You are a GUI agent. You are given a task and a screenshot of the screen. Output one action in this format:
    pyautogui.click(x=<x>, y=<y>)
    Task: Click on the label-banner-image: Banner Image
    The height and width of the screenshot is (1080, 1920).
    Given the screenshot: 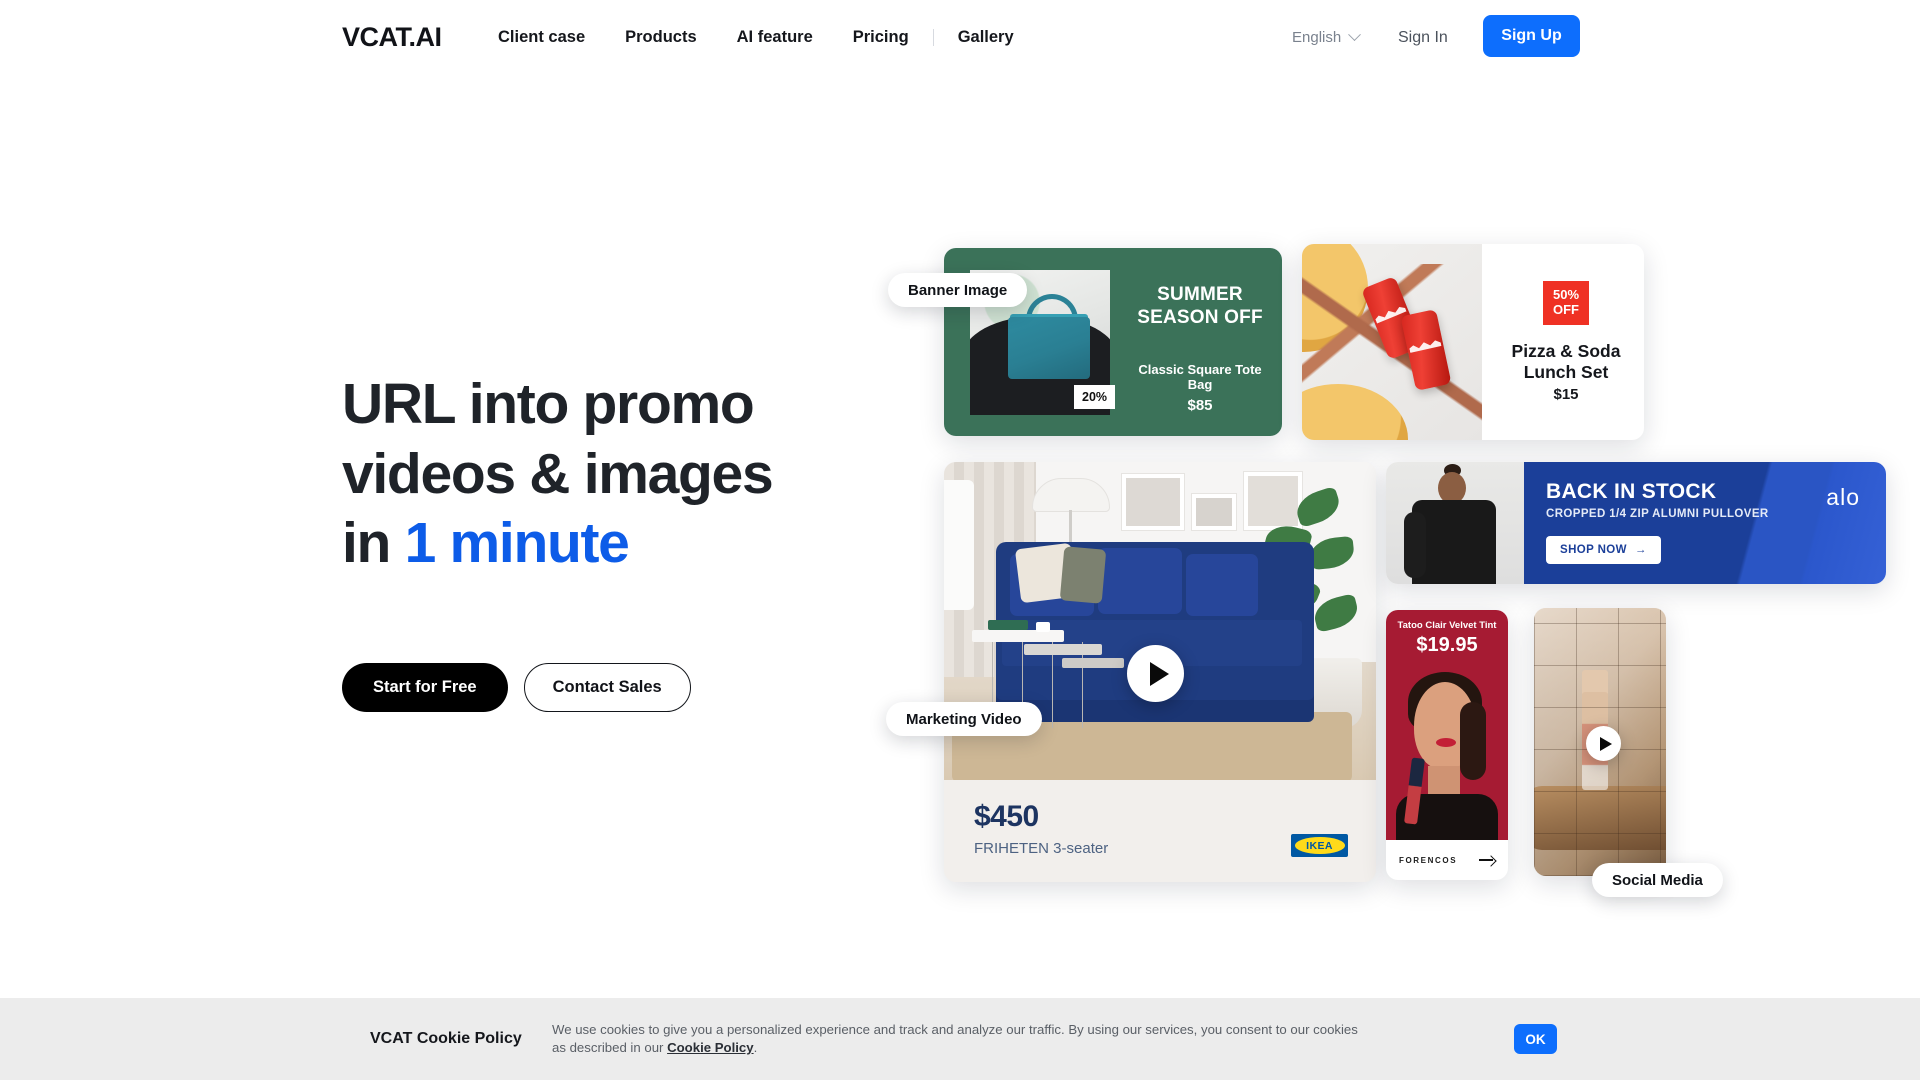 What is the action you would take?
    pyautogui.click(x=958, y=290)
    